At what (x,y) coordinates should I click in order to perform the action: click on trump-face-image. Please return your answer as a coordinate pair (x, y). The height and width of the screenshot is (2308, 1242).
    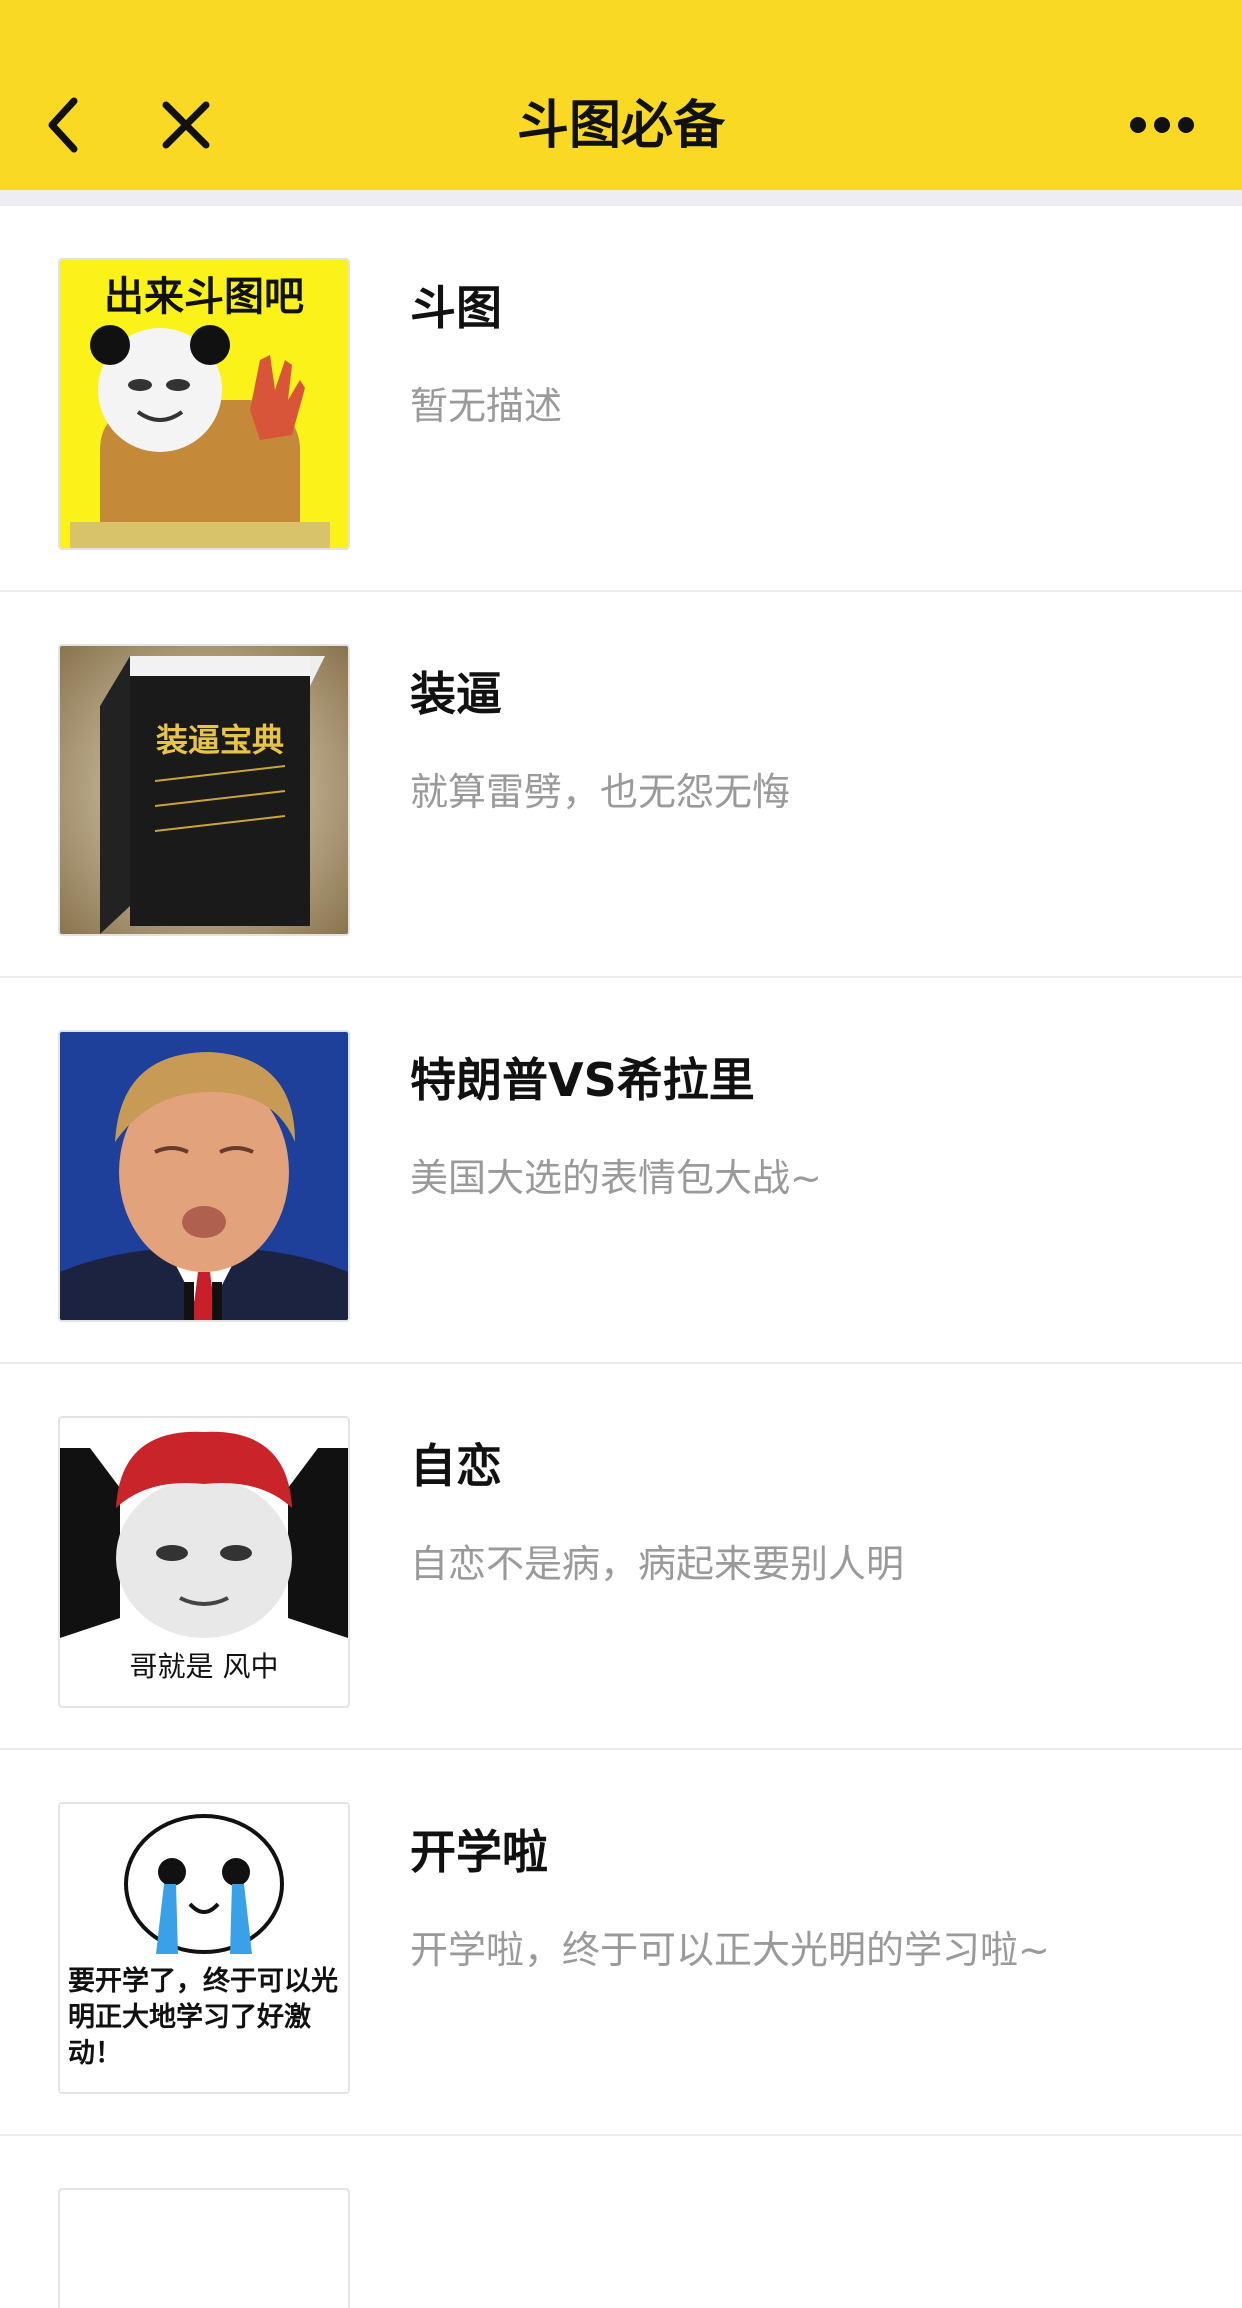
    Looking at the image, I should click on (204, 1176).